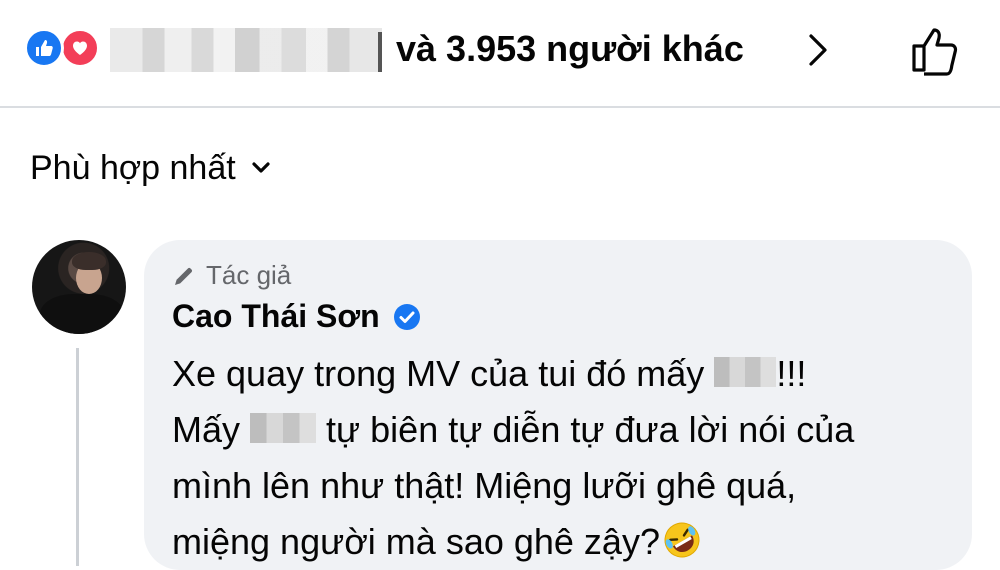  I want to click on reaction-icons, so click(65, 48).